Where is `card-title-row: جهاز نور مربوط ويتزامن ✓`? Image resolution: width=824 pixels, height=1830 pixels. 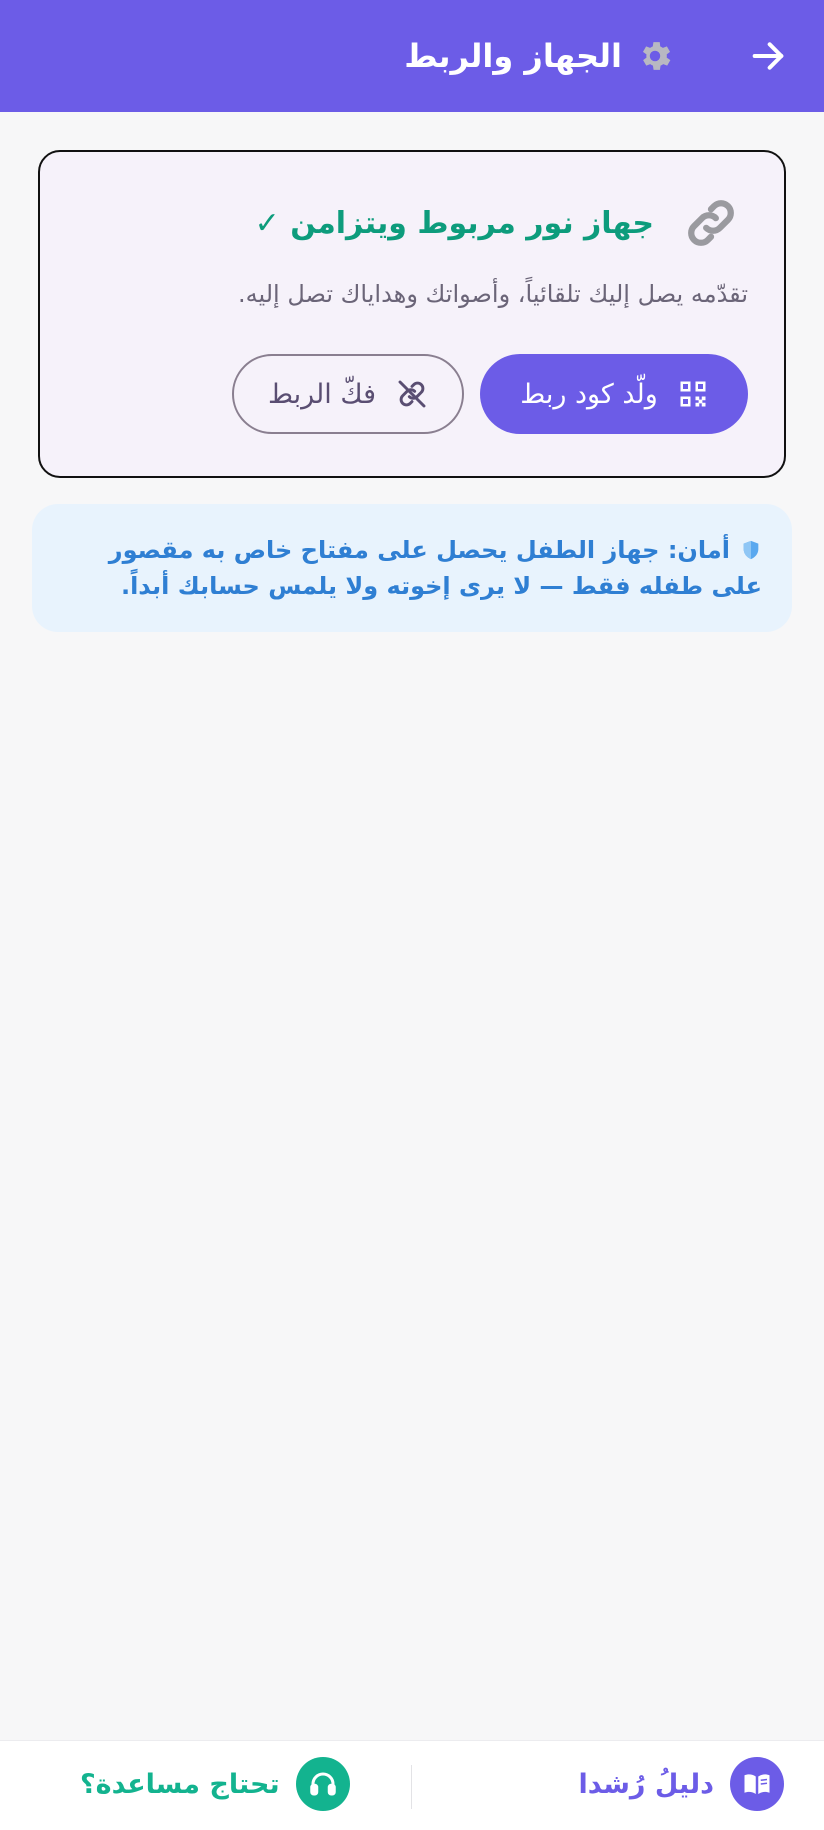 card-title-row: جهاز نور مربوط ويتزامن ✓ is located at coordinates (497, 223).